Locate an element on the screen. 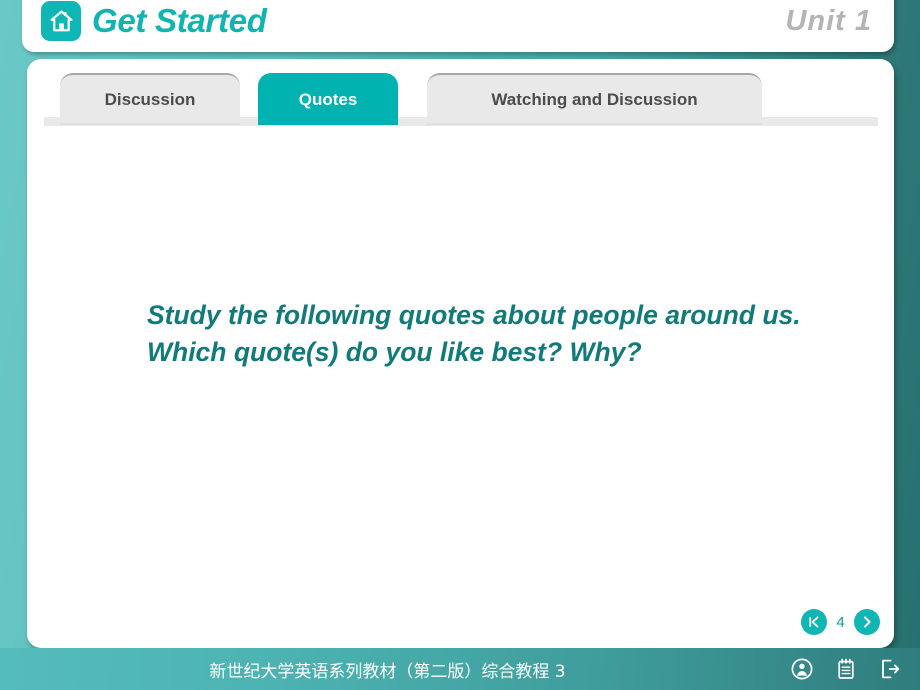 Image resolution: width=920 pixels, height=690 pixels. footer-bar: 新世纪大学英语系列教材（第二版）综合教程 3 is located at coordinates (460, 669).